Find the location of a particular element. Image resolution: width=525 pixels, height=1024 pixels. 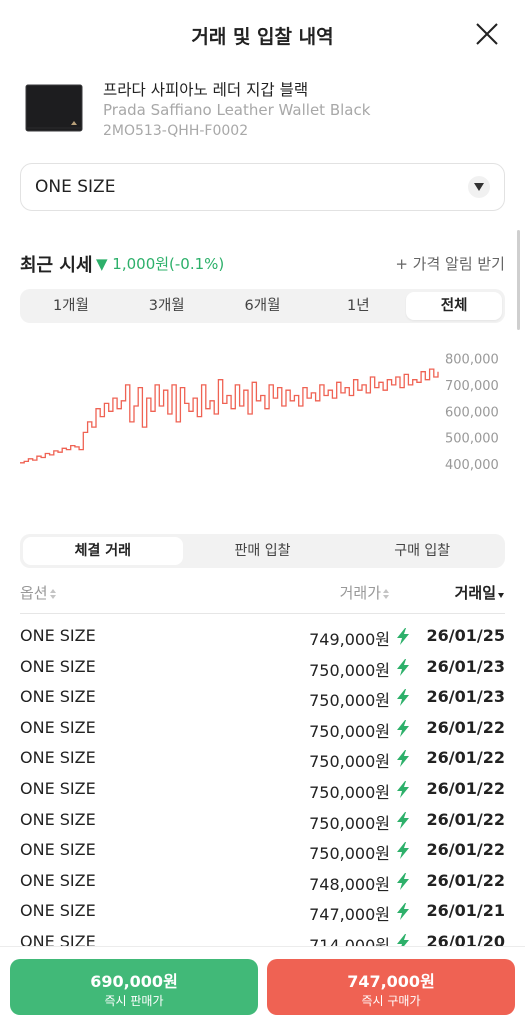

period-tabs: 1개월 3개월 6개월 1년 전체 is located at coordinates (262, 306).